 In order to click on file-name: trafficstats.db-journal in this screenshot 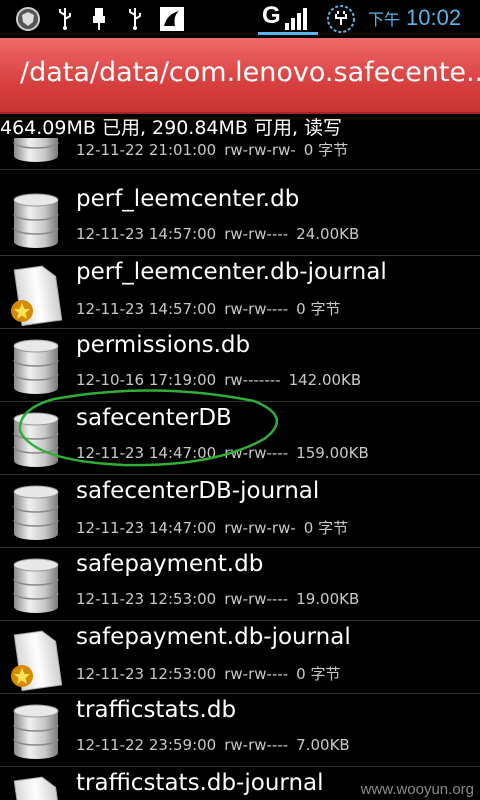, I will do `click(200, 783)`.